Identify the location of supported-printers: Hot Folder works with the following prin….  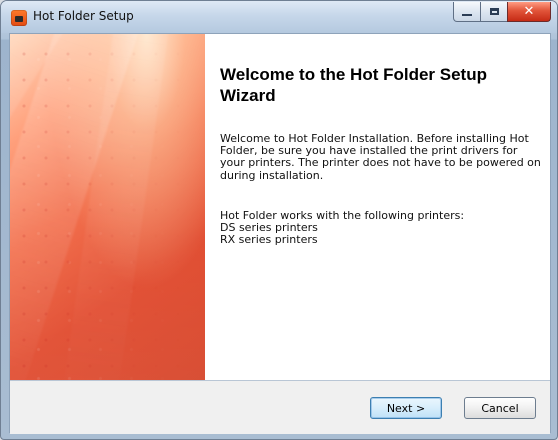
(381, 228).